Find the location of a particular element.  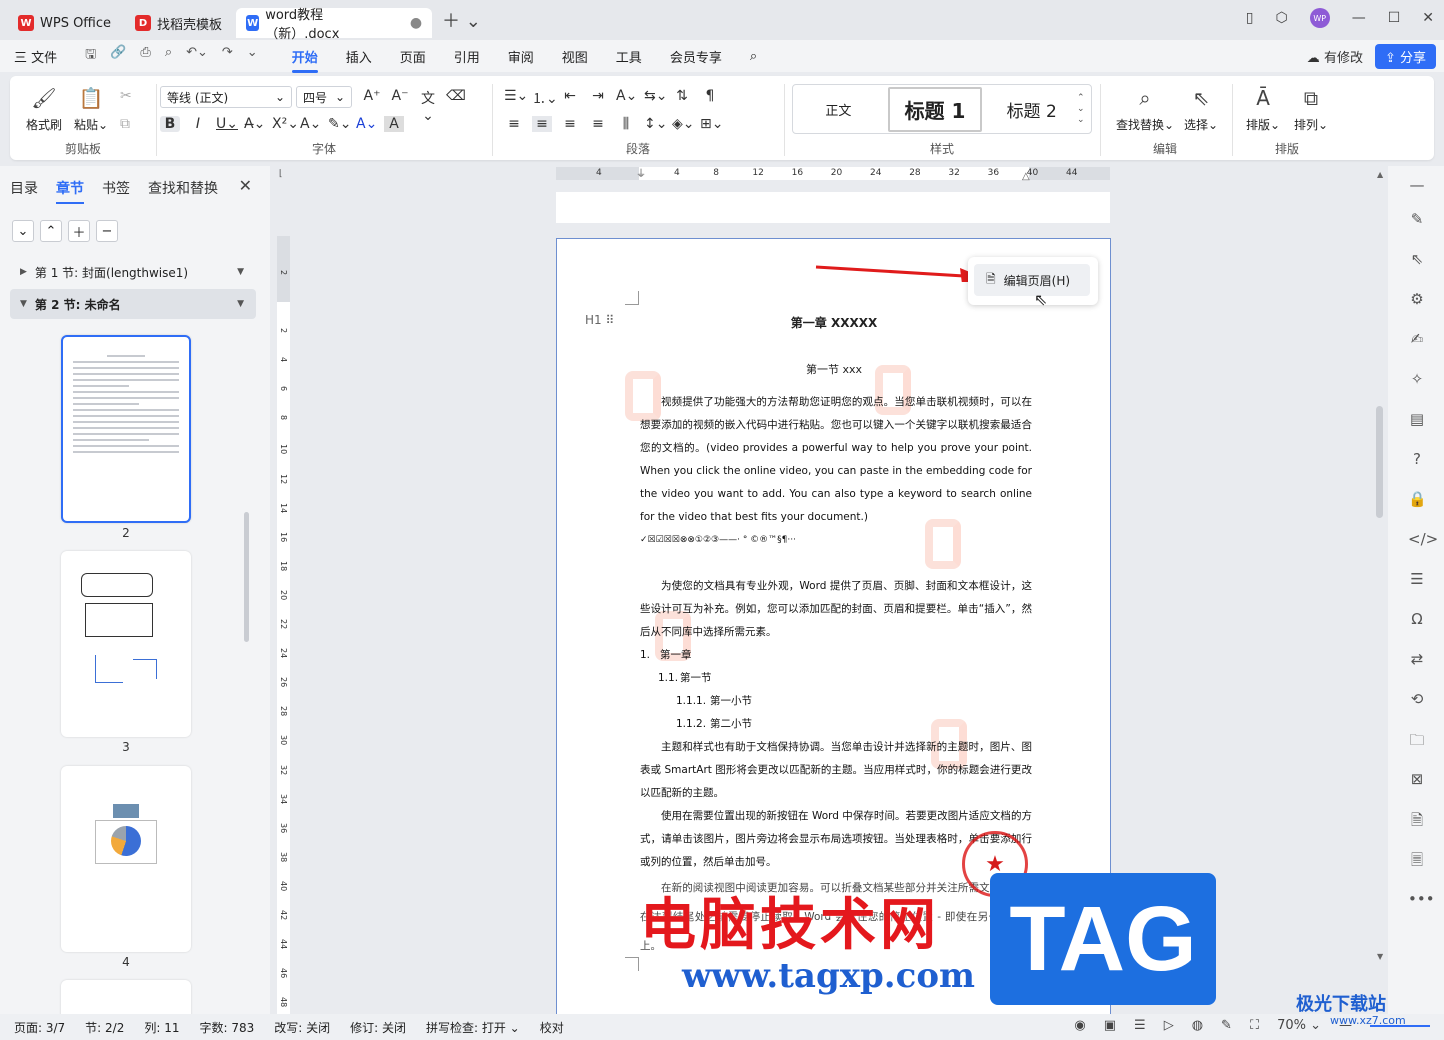

decrease-indent-icon: ⇤ is located at coordinates (570, 98).